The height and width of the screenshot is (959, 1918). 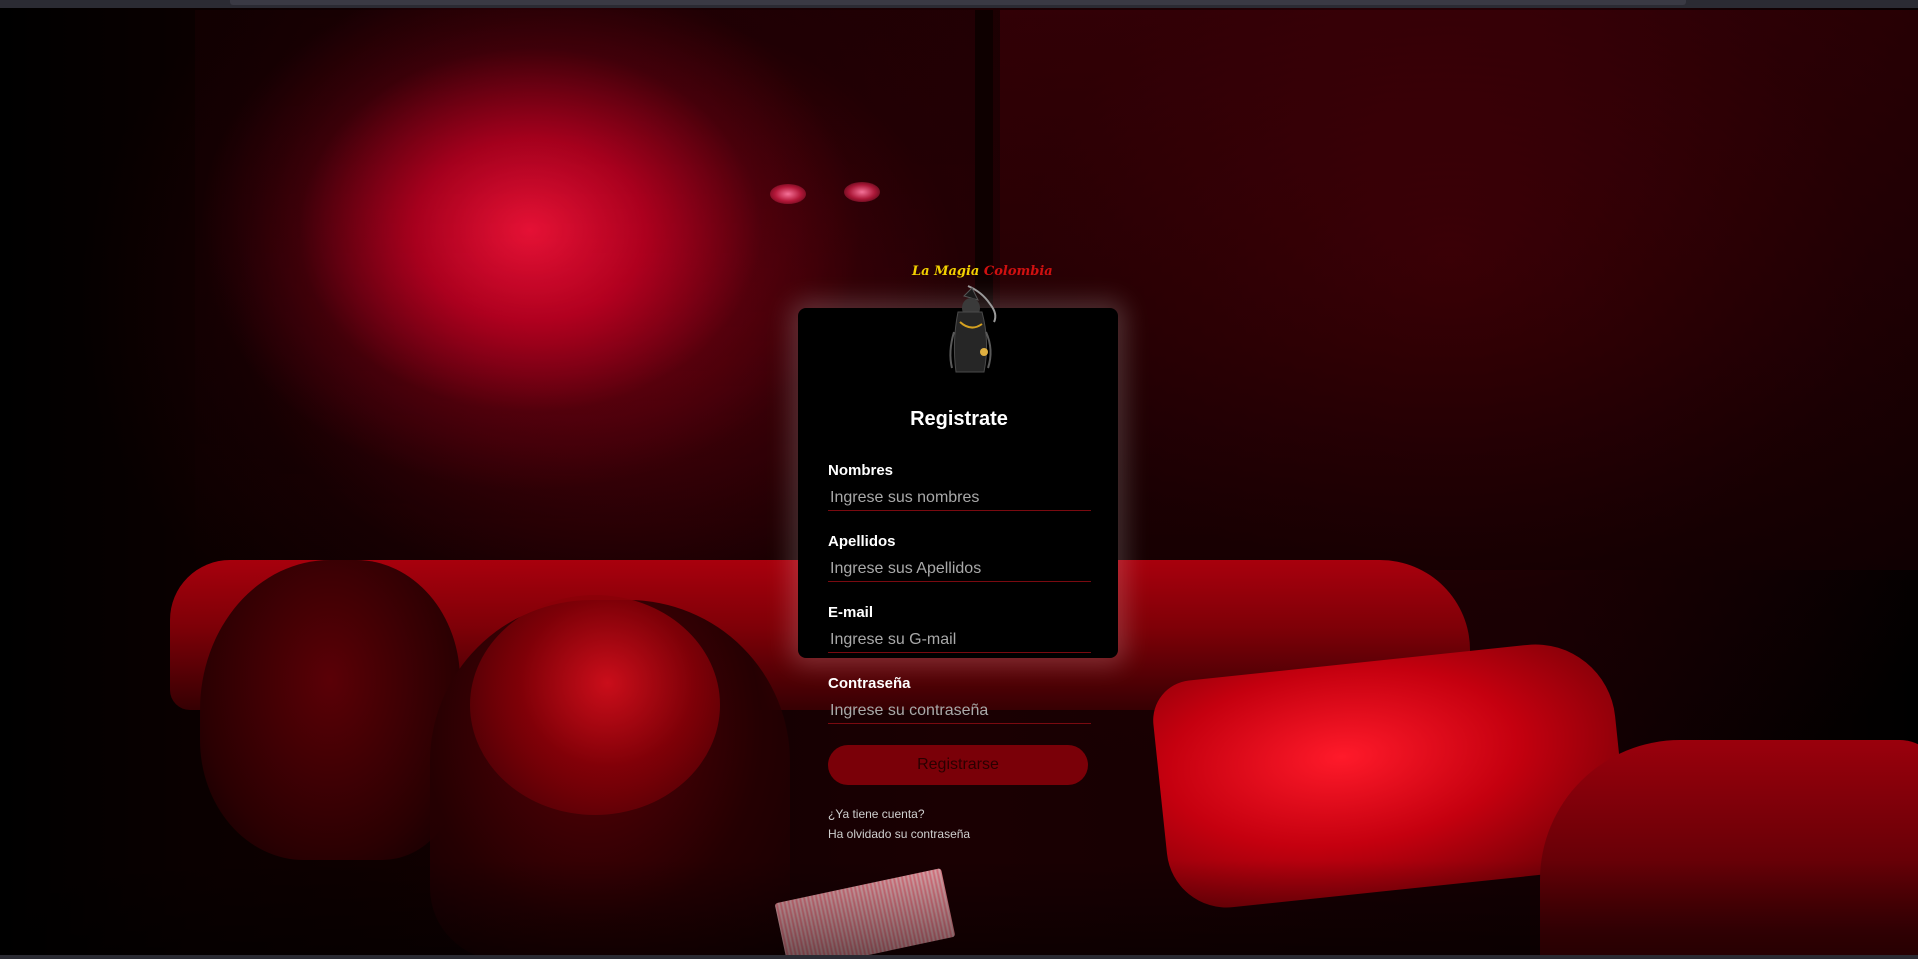 I want to click on nombres-field: Nombres, so click(x=959, y=486).